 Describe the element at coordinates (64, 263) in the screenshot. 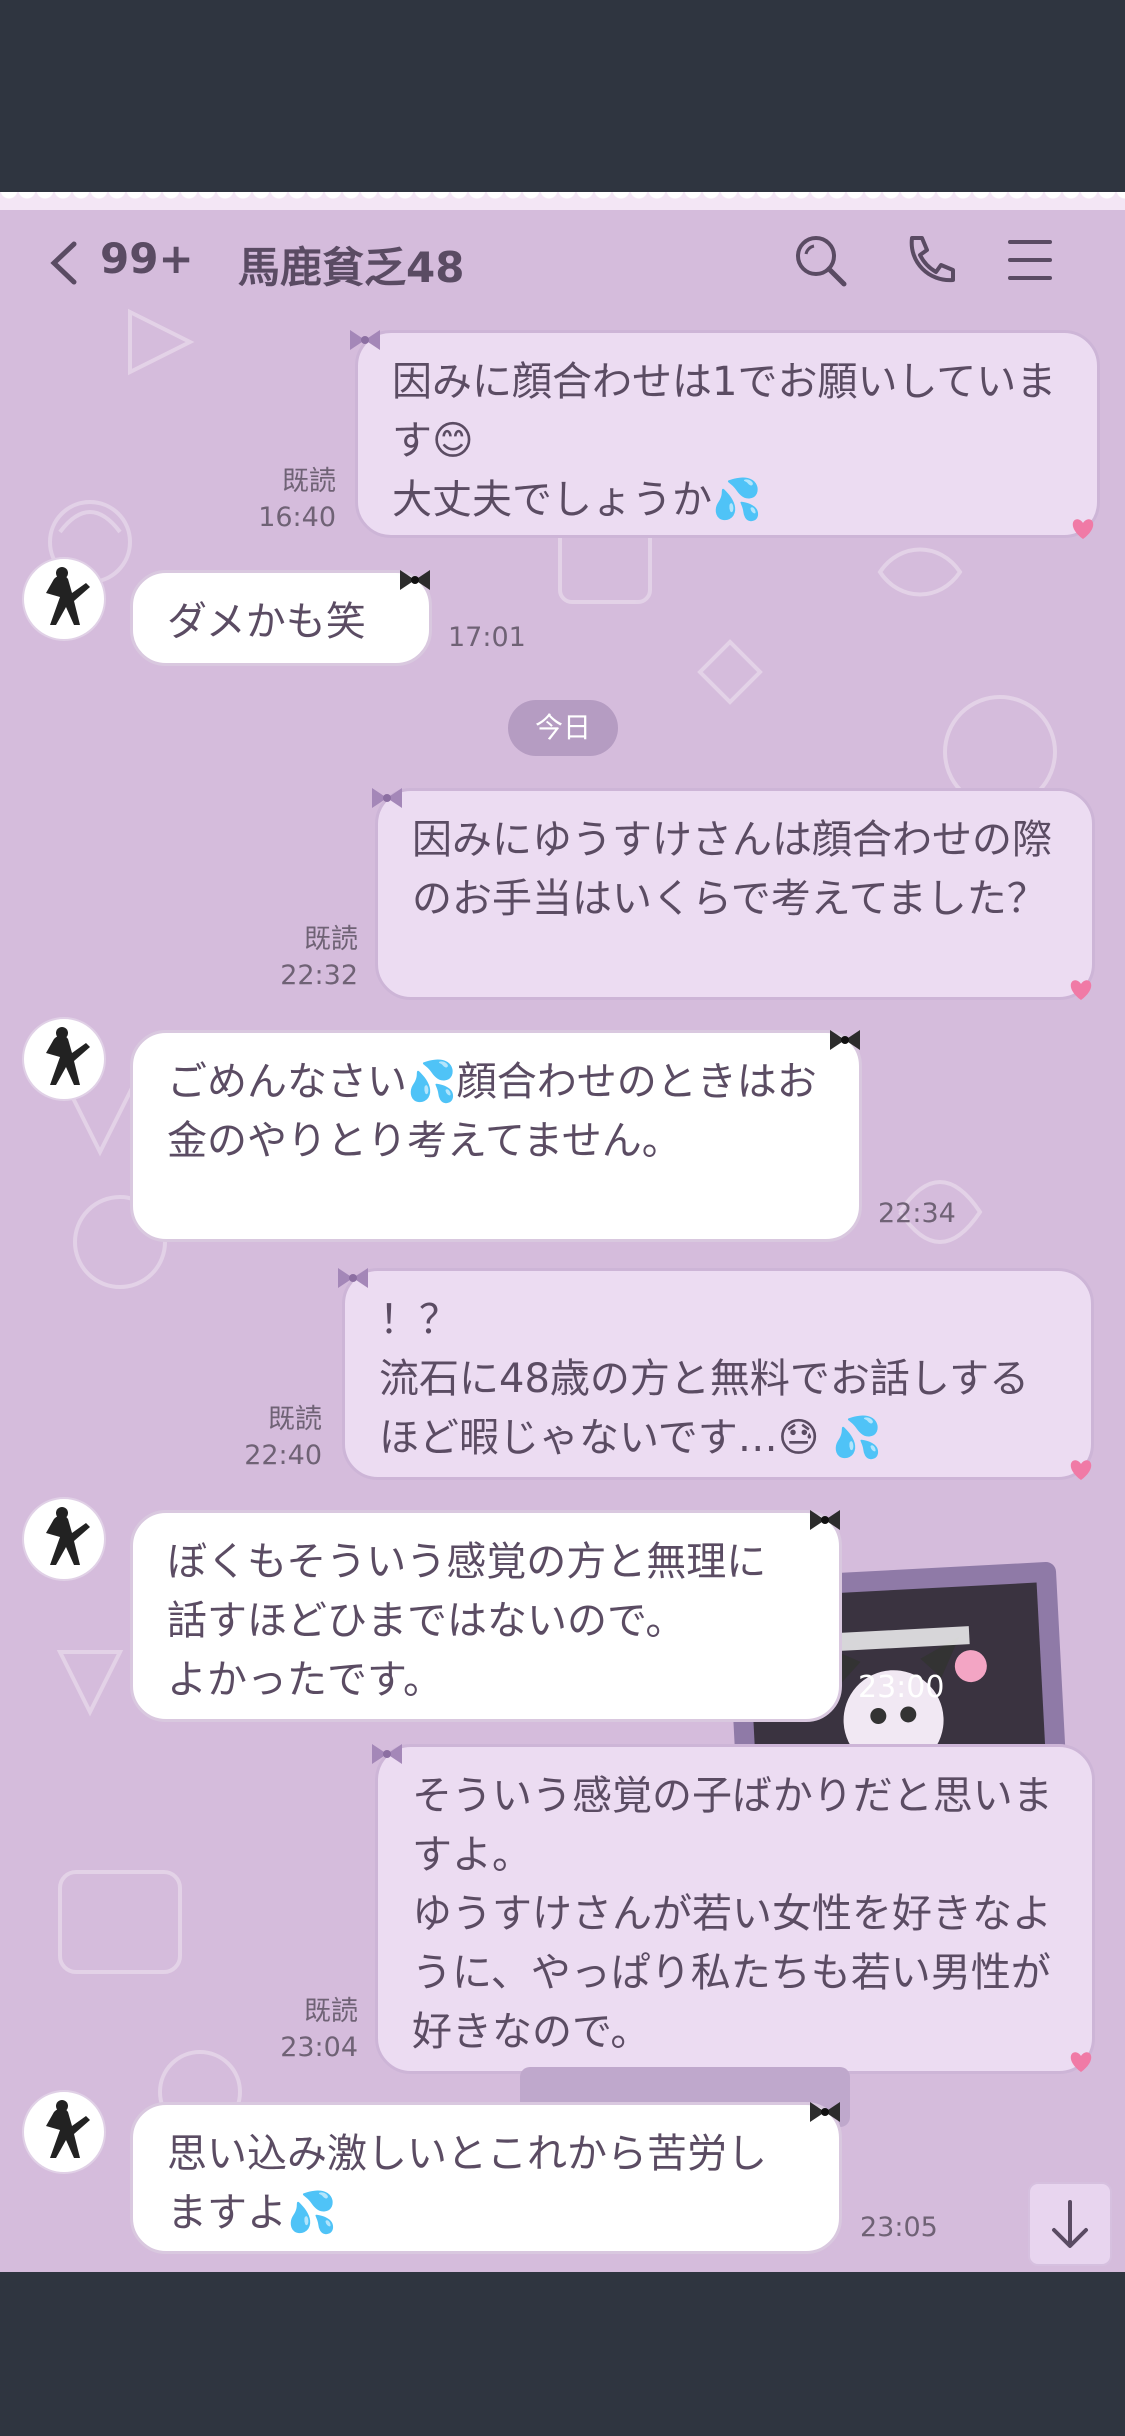

I see `back-chevron-icon` at that location.